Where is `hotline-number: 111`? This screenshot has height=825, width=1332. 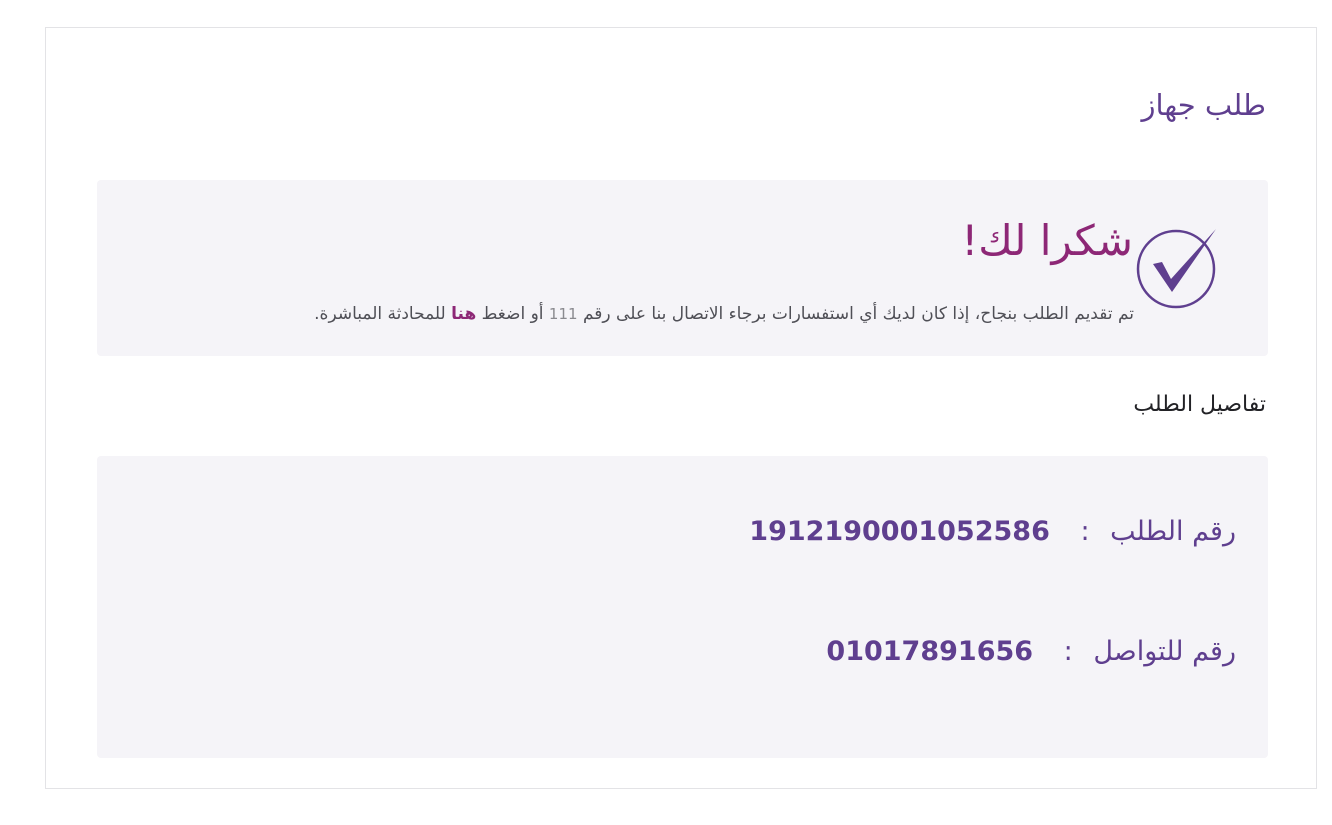
hotline-number: 111 is located at coordinates (563, 314).